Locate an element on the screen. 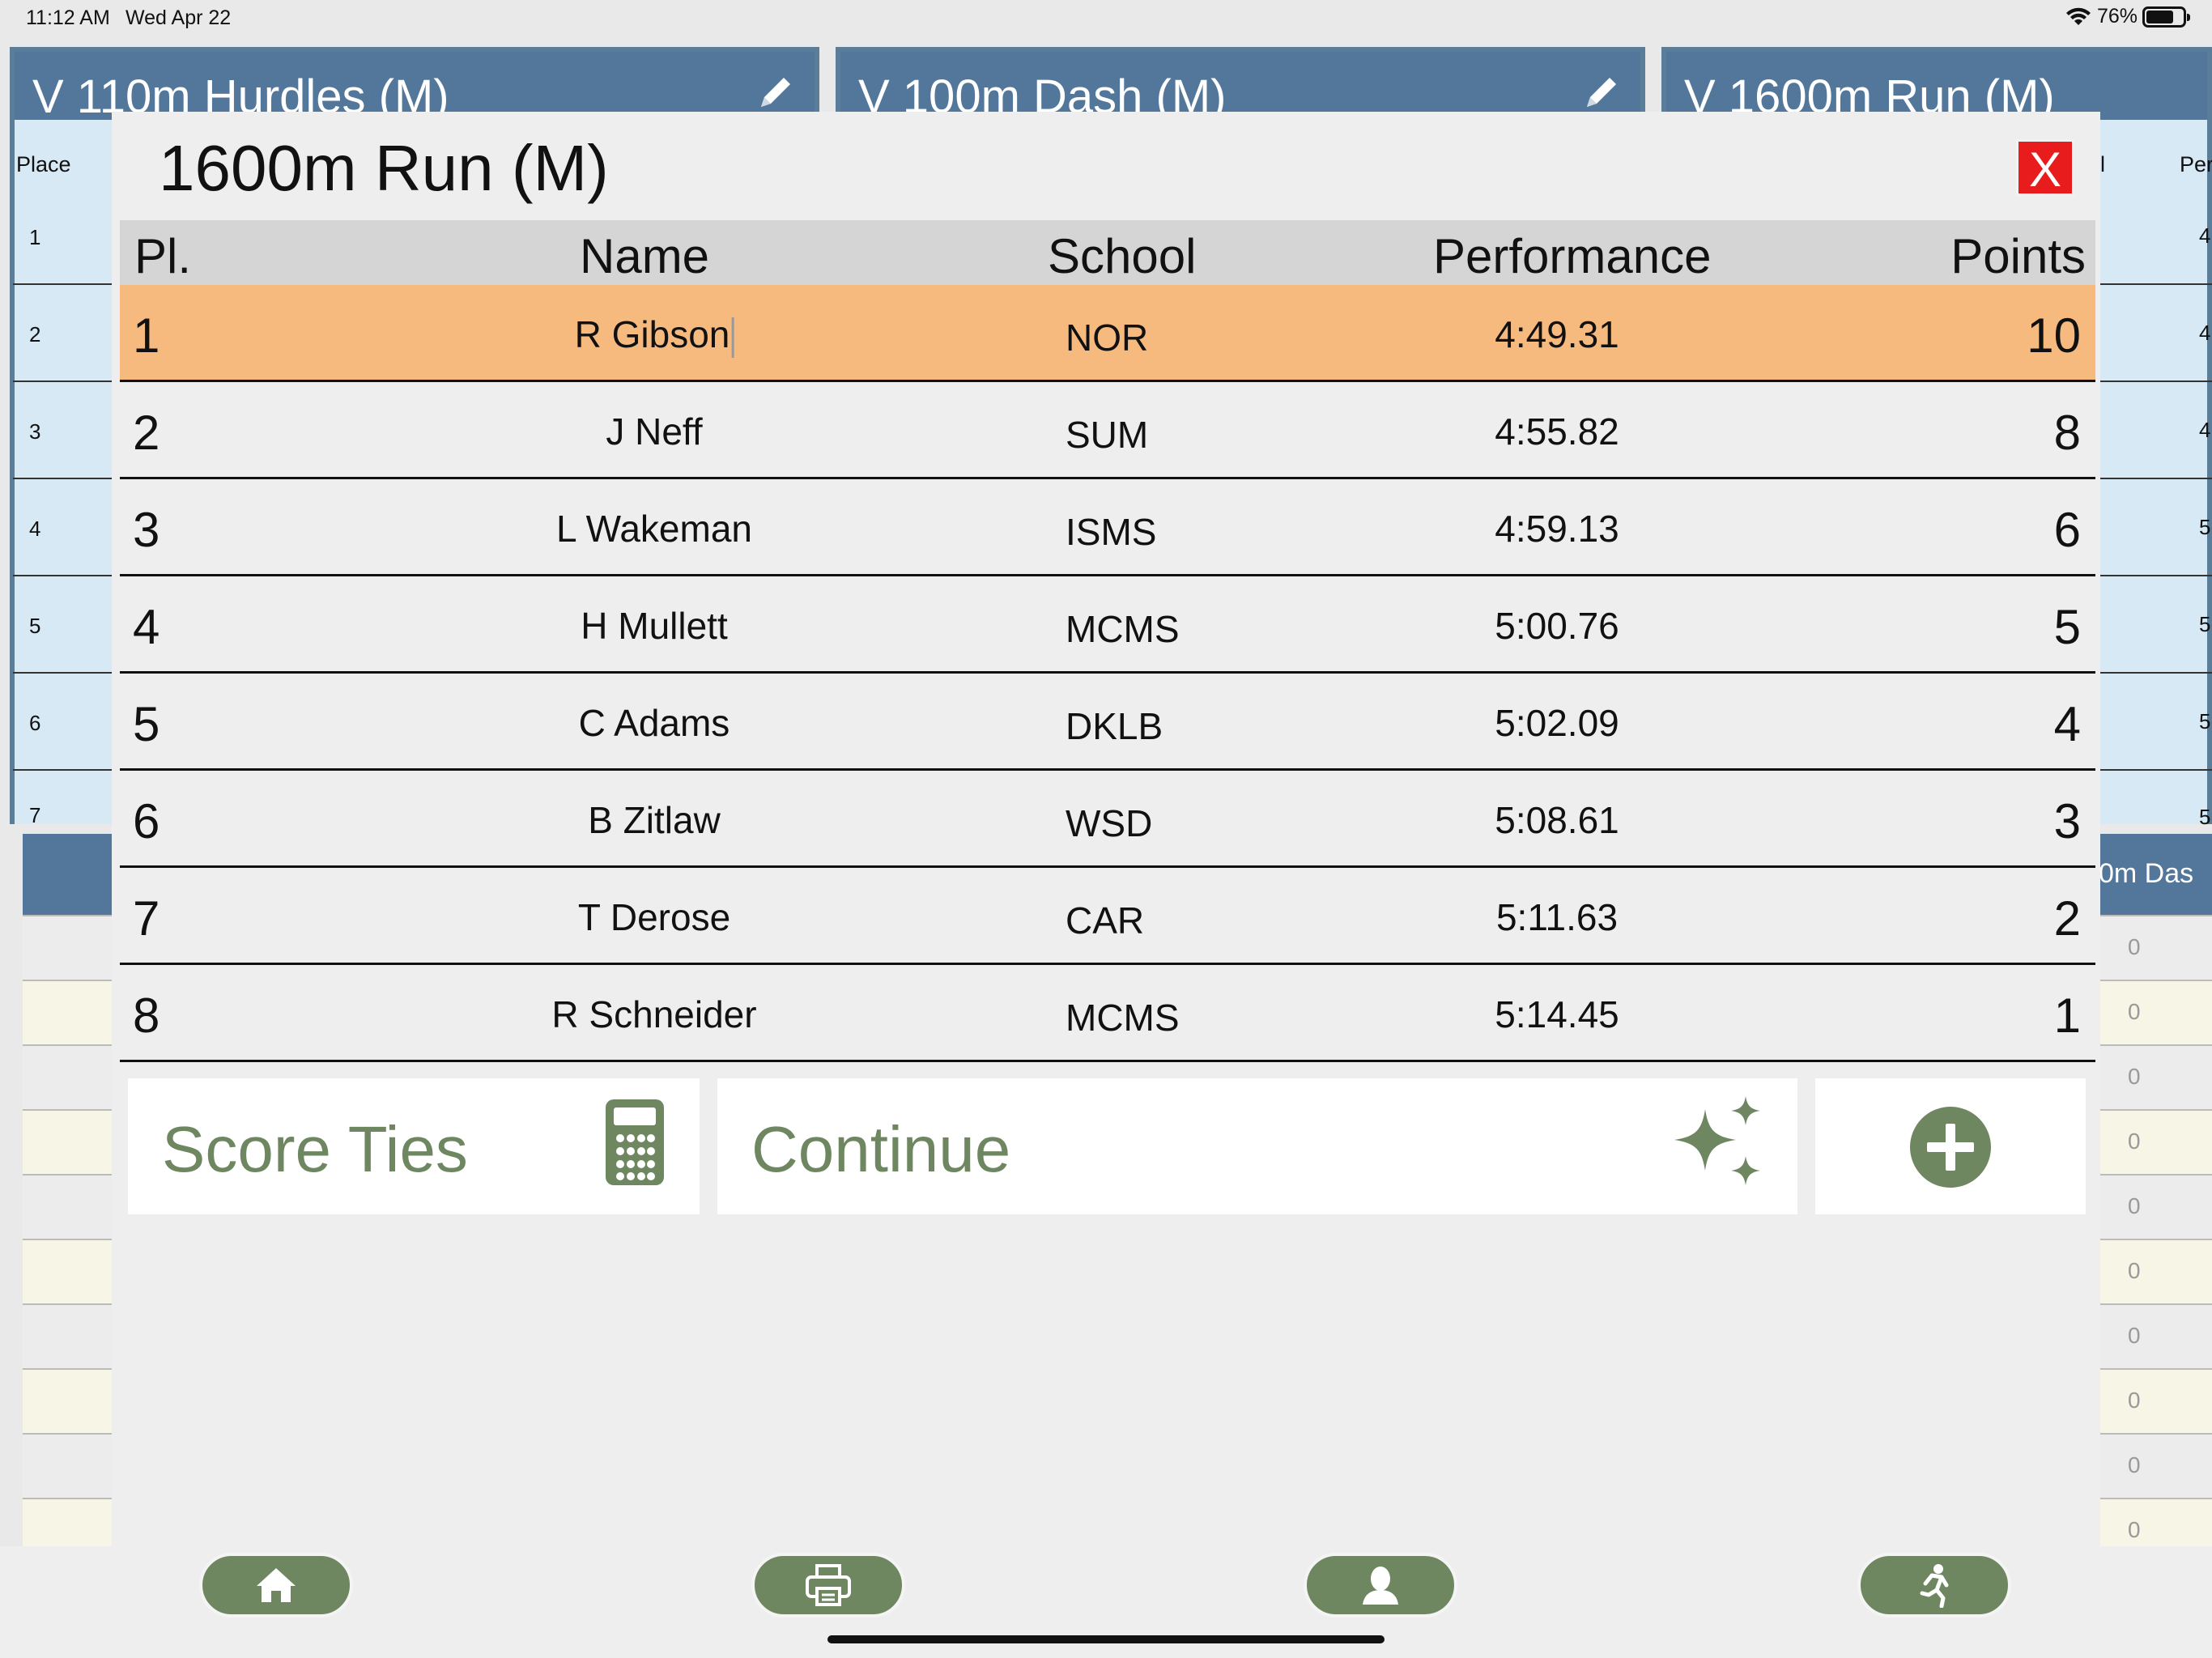  column-header-place: Pl. is located at coordinates (163, 256).